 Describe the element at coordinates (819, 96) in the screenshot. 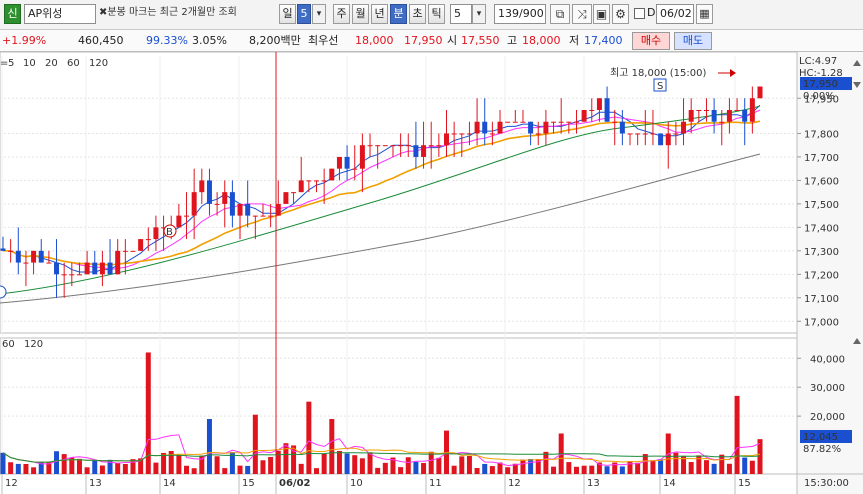

I see `current-pct-tag: 0.00%` at that location.